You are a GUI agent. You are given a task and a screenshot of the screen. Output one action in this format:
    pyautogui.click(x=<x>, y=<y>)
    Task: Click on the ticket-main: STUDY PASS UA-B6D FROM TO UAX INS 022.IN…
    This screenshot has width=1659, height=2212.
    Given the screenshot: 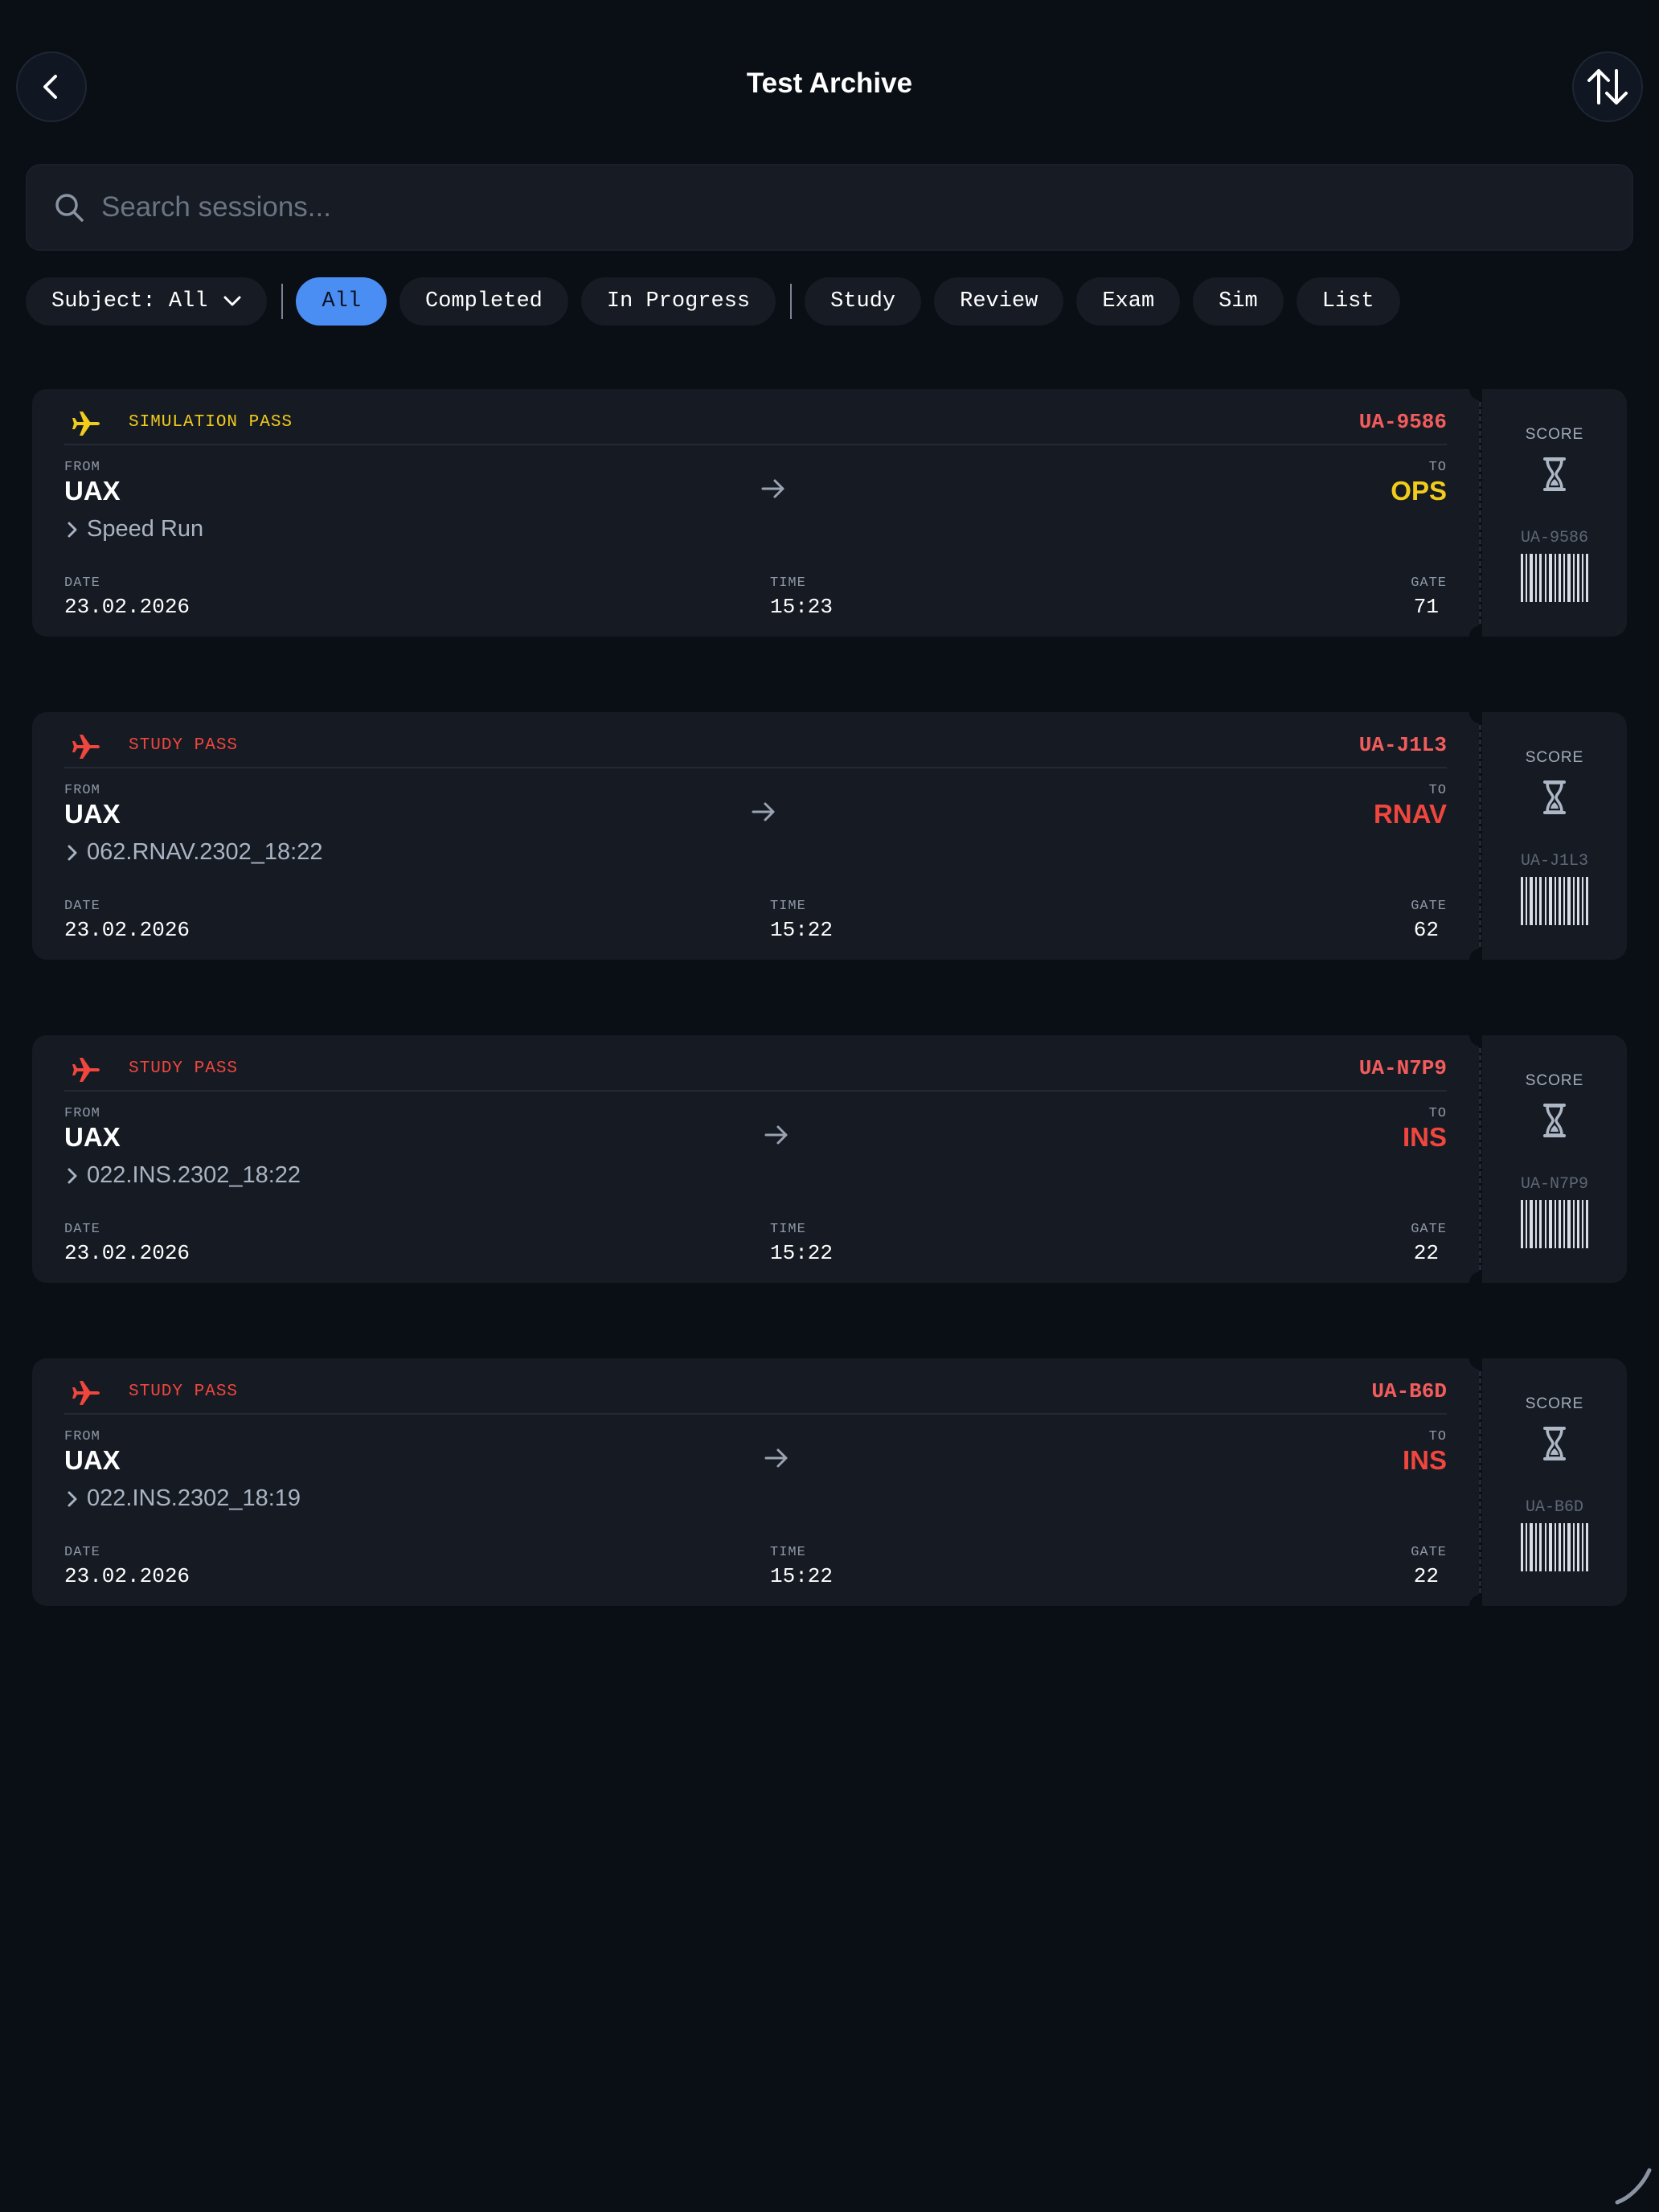 What is the action you would take?
    pyautogui.click(x=755, y=1482)
    